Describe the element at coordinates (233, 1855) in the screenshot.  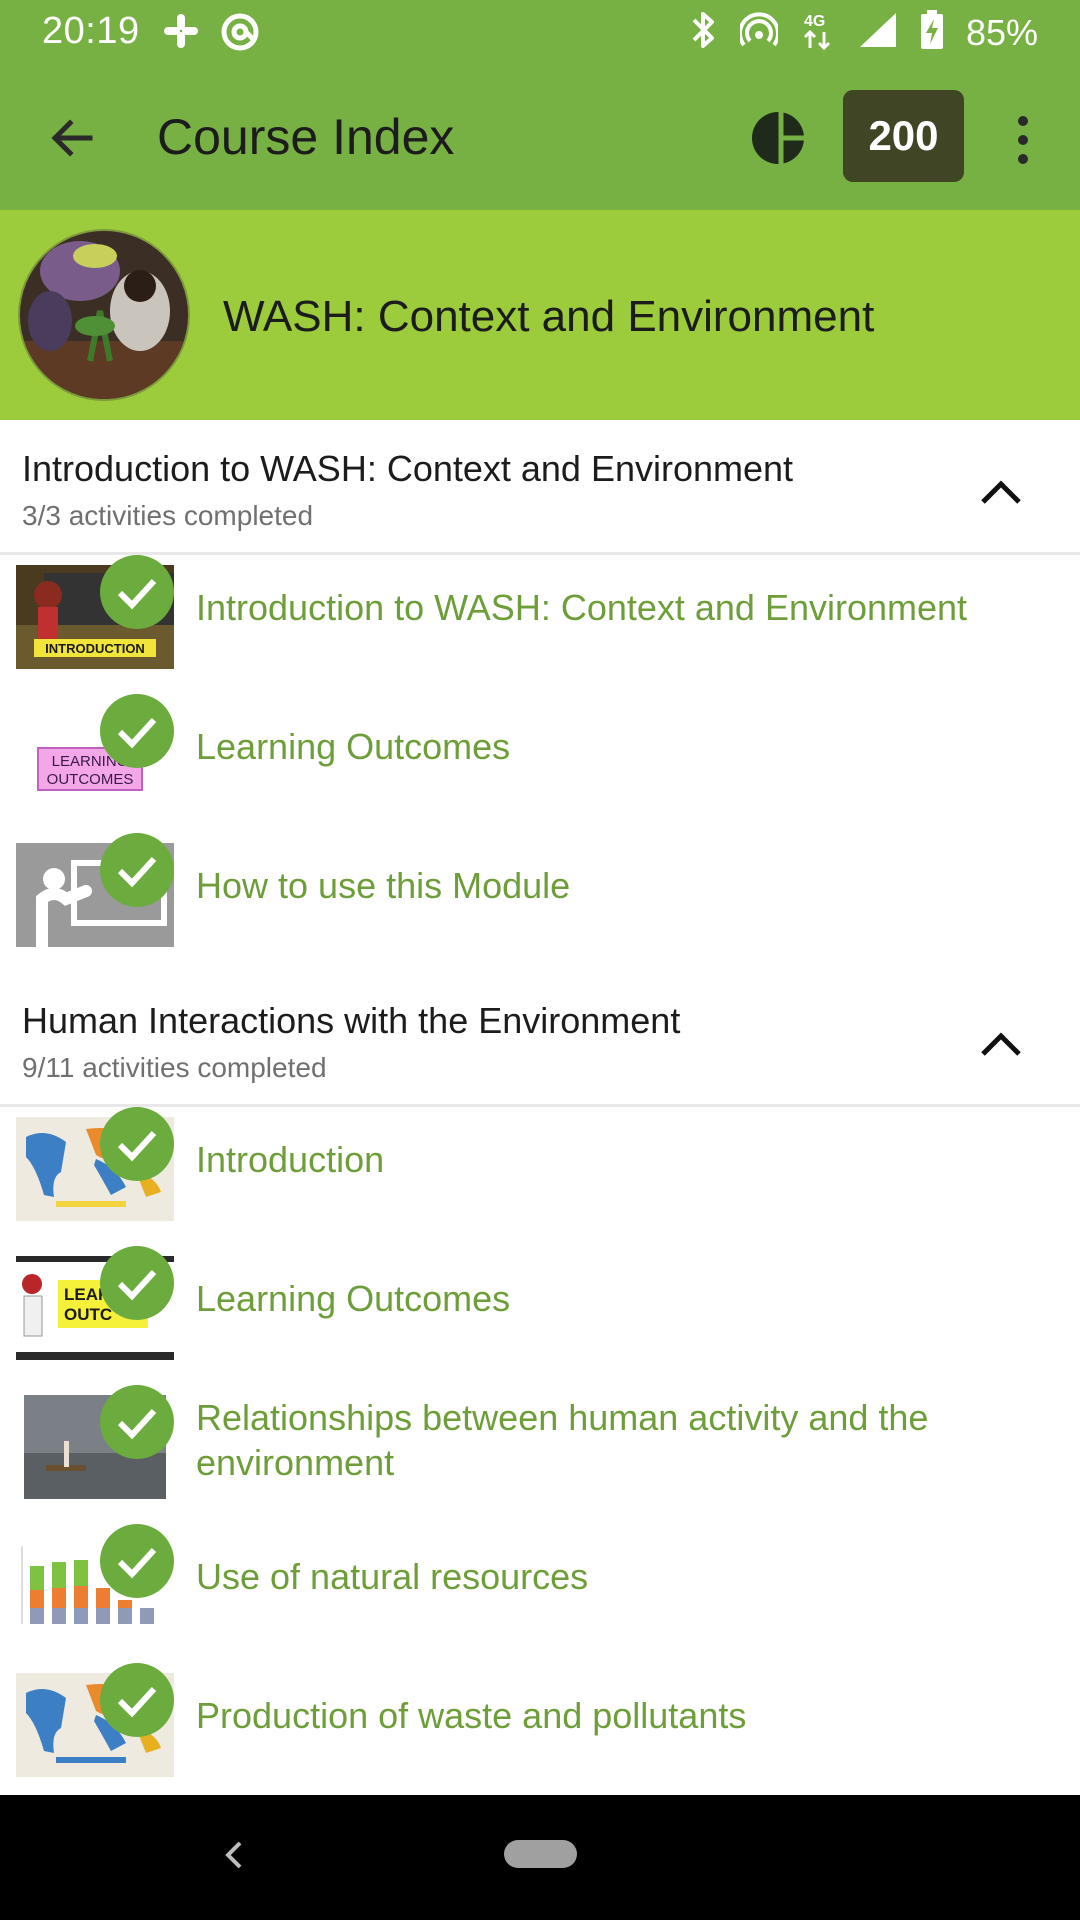
I see `nav-back-icon` at that location.